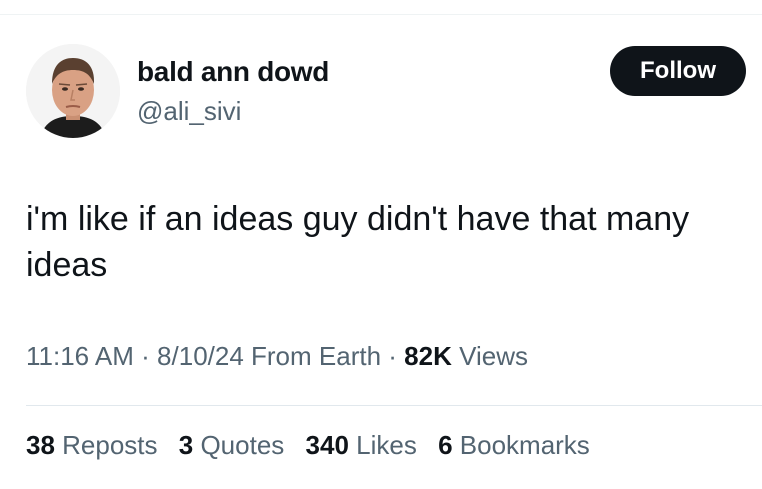 This screenshot has width=762, height=489. What do you see at coordinates (40, 445) in the screenshot?
I see `reposts-count: 38` at bounding box center [40, 445].